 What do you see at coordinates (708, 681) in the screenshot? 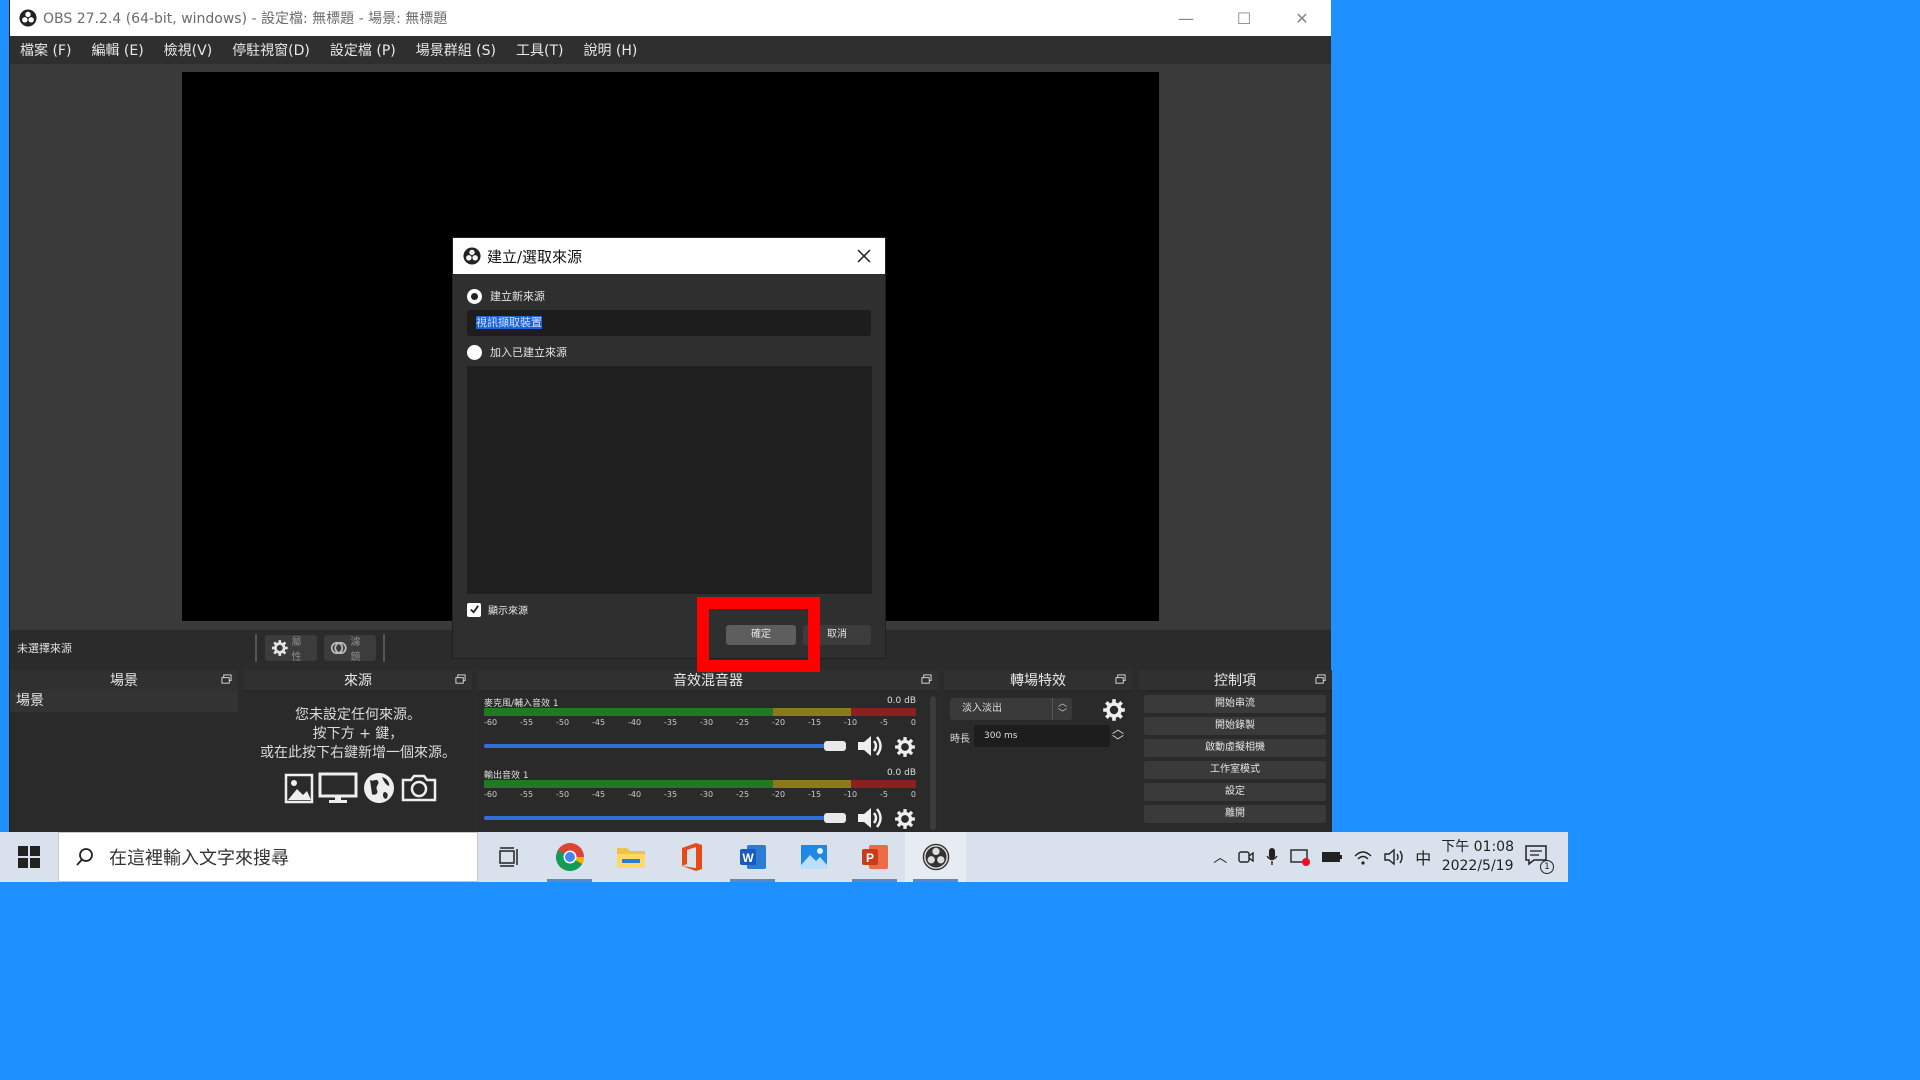
I see `mixer-title: 音效混音器` at bounding box center [708, 681].